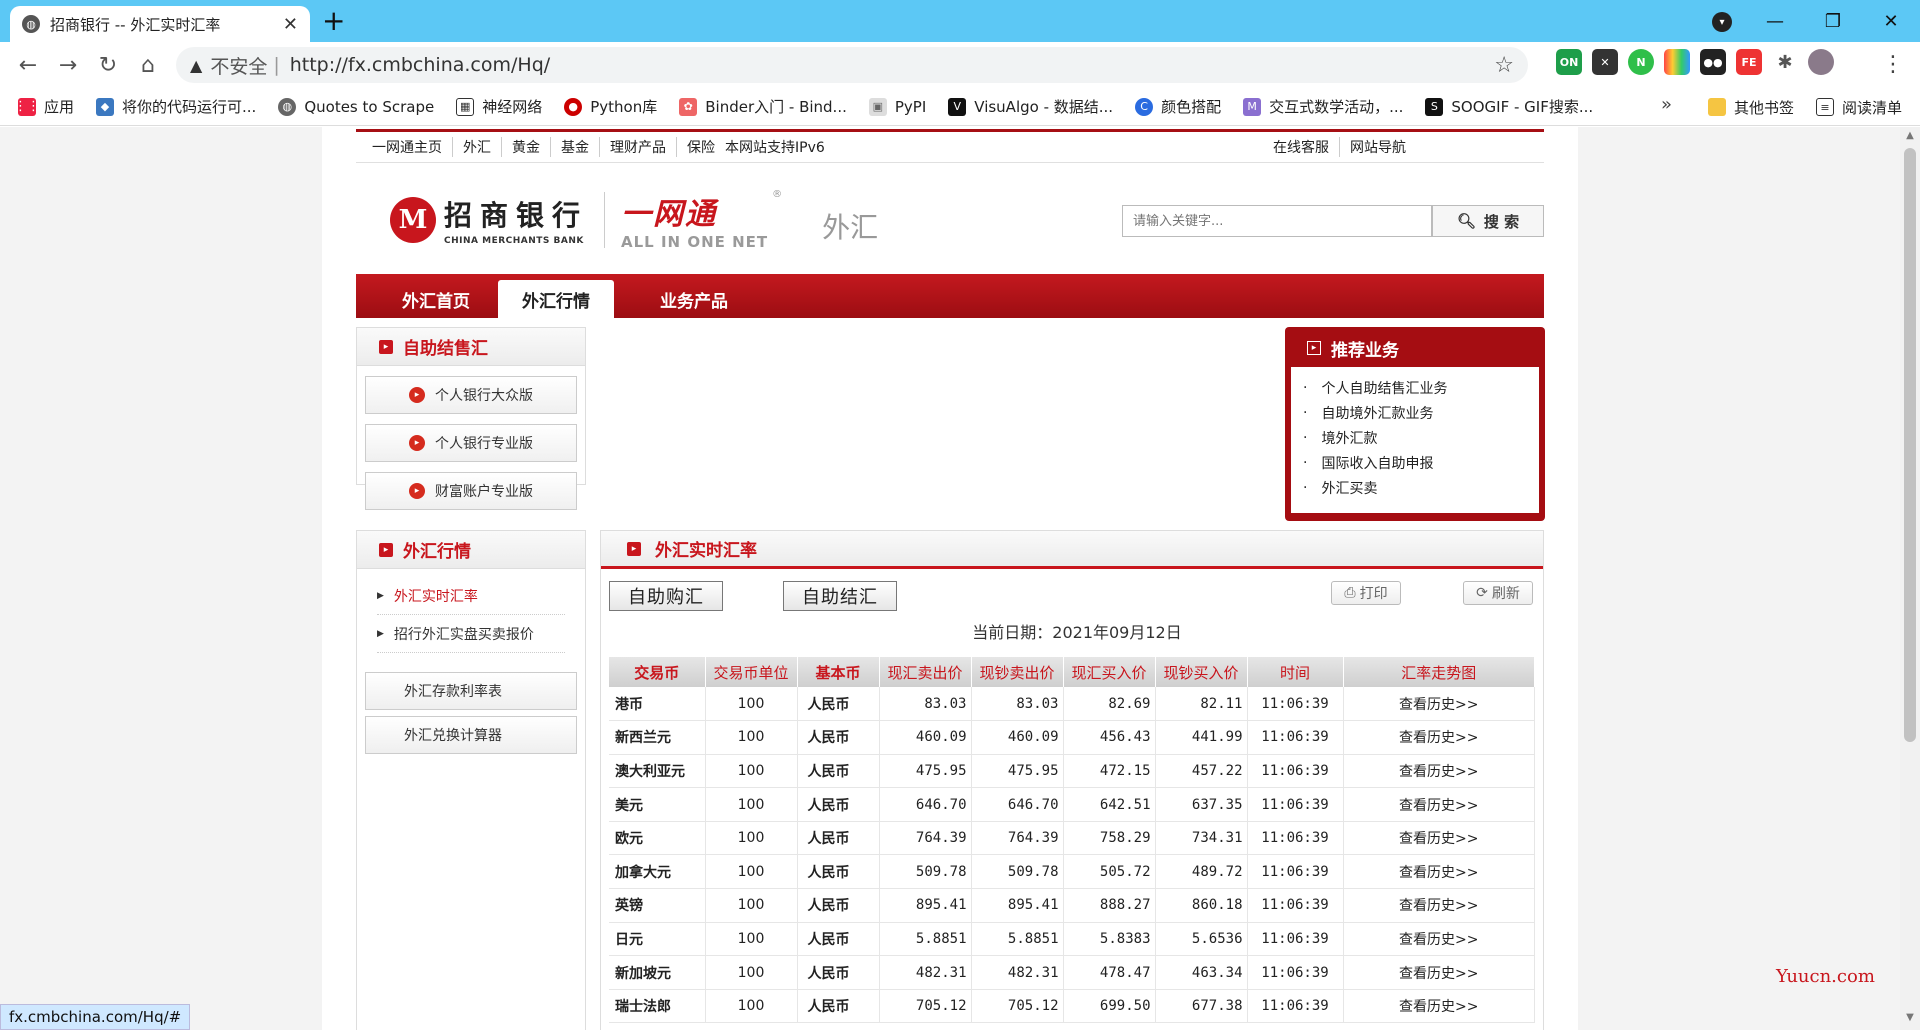 The width and height of the screenshot is (1920, 1030). What do you see at coordinates (436, 299) in the screenshot?
I see `tab-fx-home: 外汇首页` at bounding box center [436, 299].